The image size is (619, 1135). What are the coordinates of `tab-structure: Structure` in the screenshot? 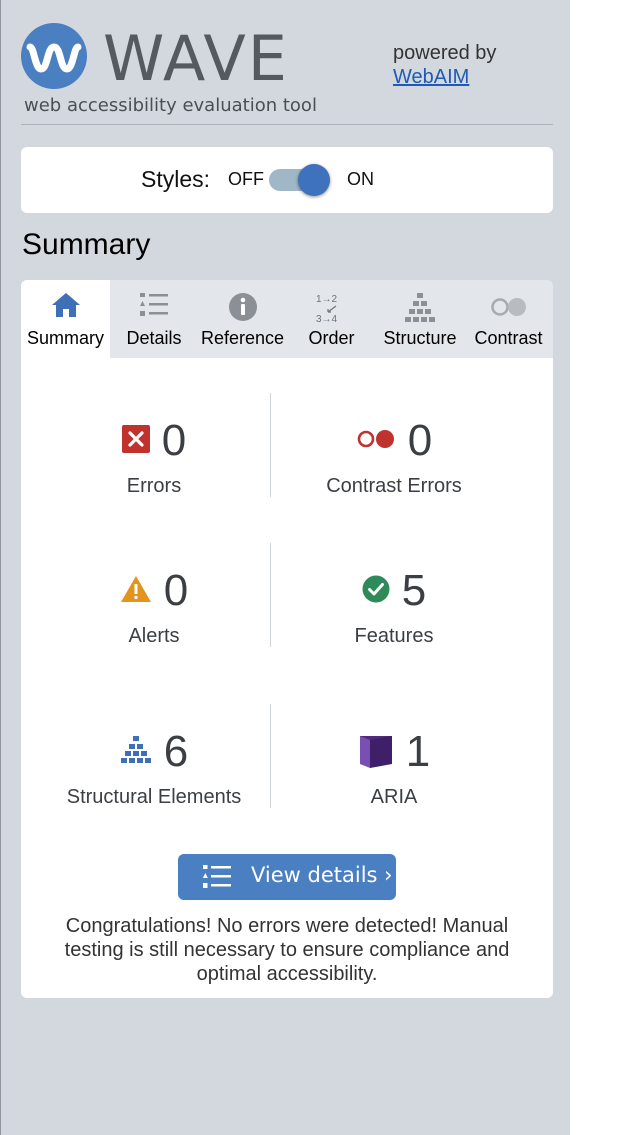 It's located at (420, 319).